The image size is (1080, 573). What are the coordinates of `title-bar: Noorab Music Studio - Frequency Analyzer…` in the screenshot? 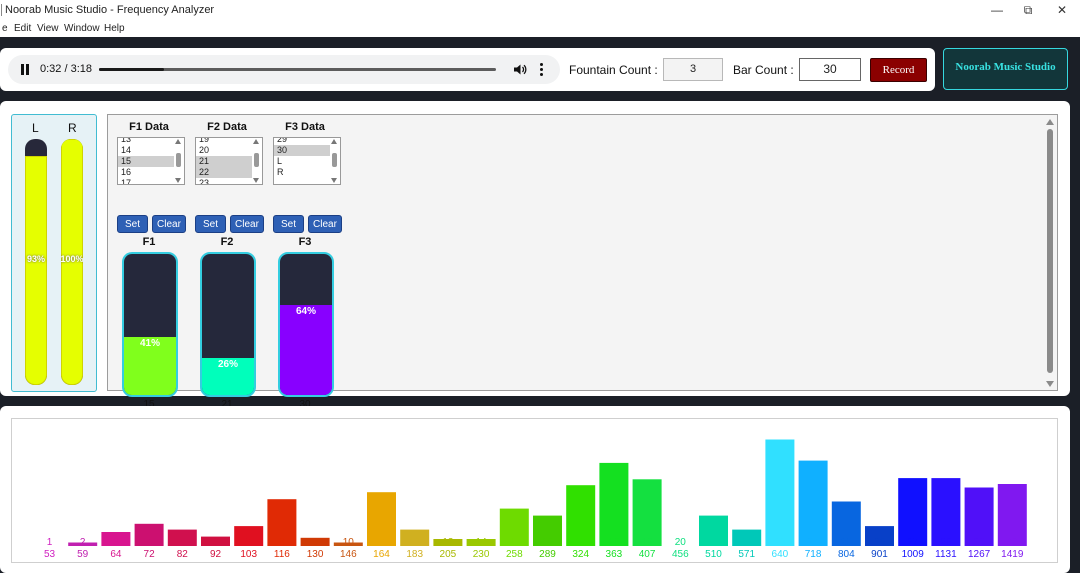 It's located at (540, 10).